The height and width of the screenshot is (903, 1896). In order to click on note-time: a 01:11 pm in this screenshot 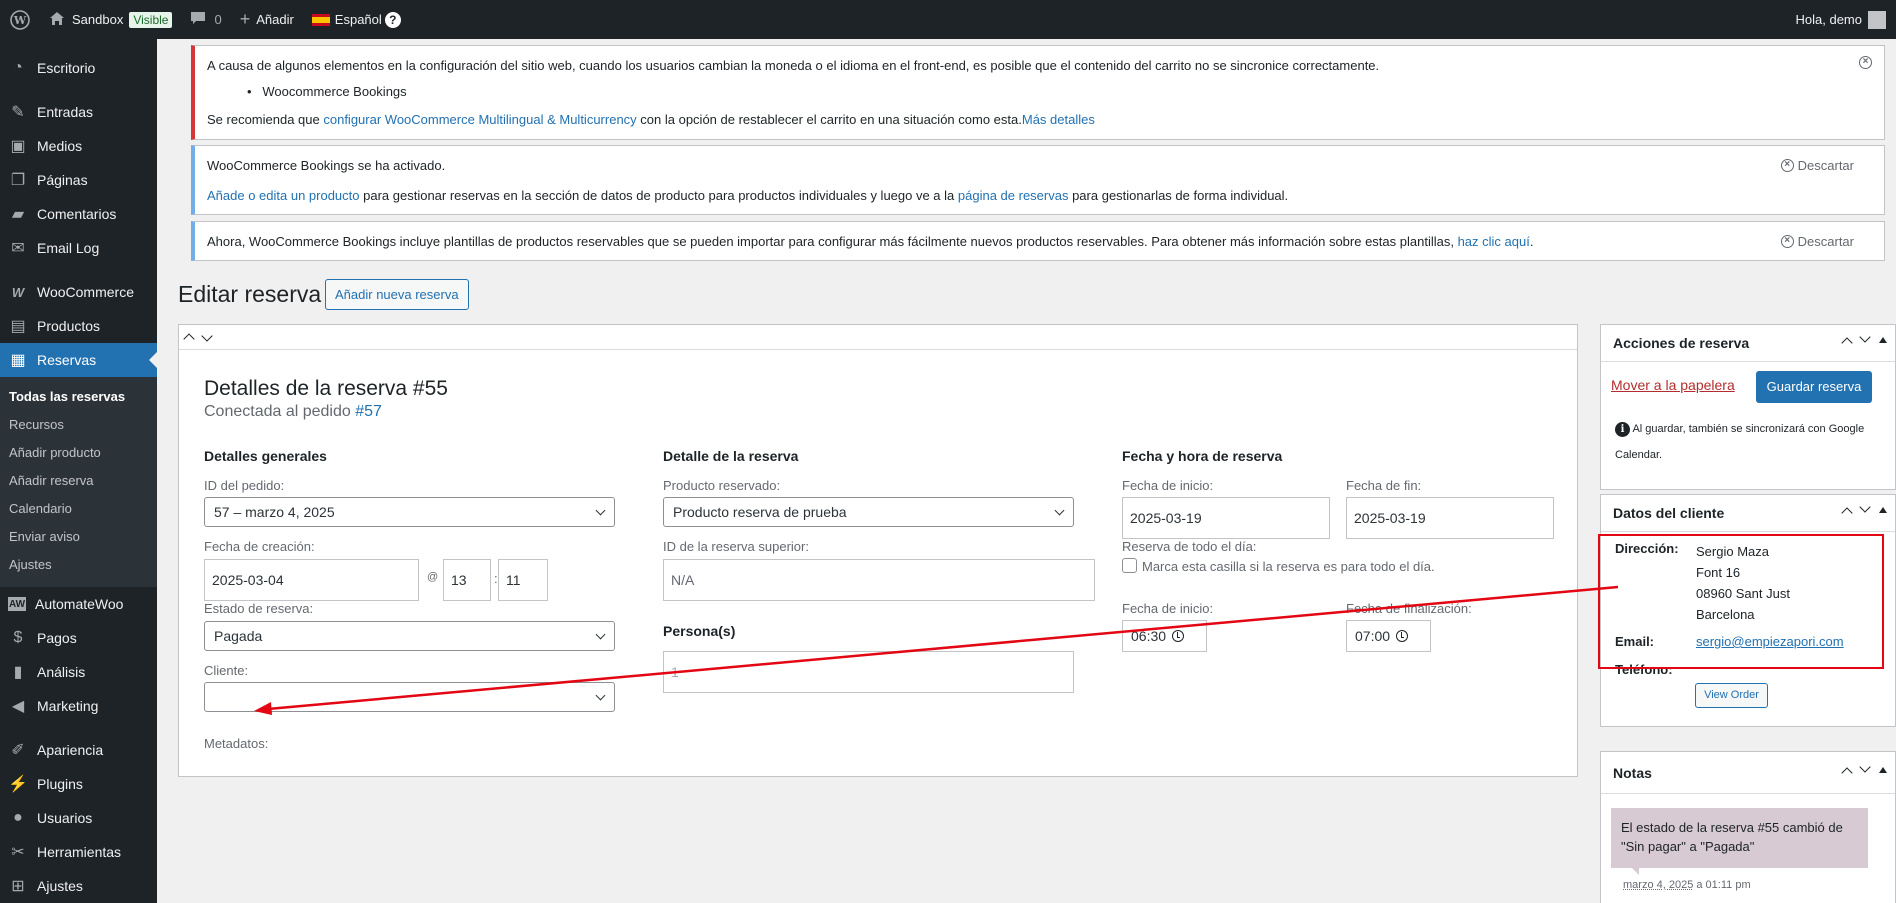, I will do `click(1722, 885)`.